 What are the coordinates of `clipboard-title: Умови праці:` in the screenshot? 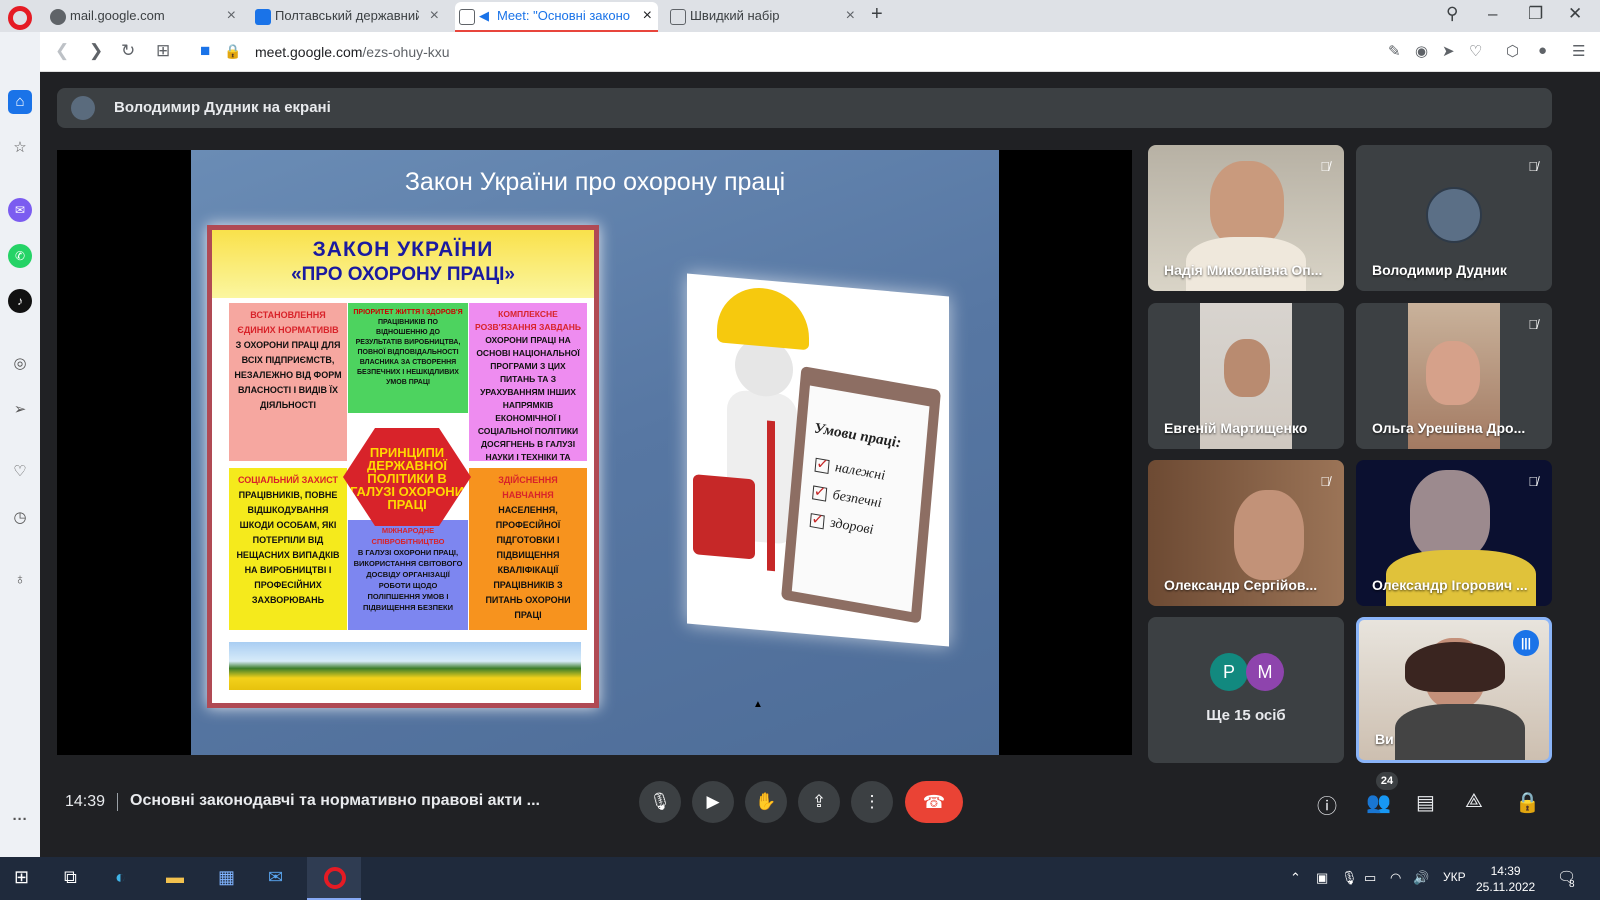 It's located at (857, 436).